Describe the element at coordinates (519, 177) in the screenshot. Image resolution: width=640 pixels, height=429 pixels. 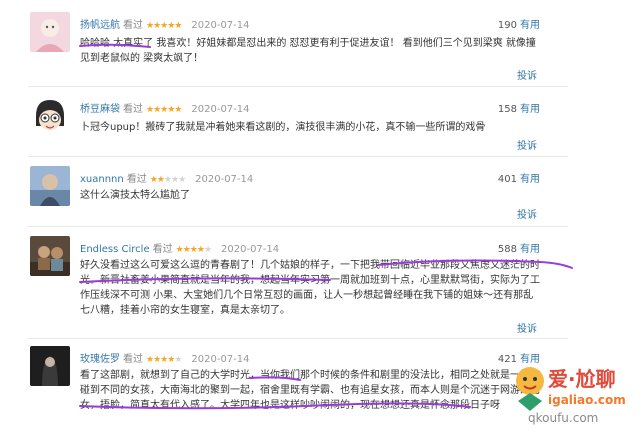
I see `useful-votes: 401 有用` at that location.